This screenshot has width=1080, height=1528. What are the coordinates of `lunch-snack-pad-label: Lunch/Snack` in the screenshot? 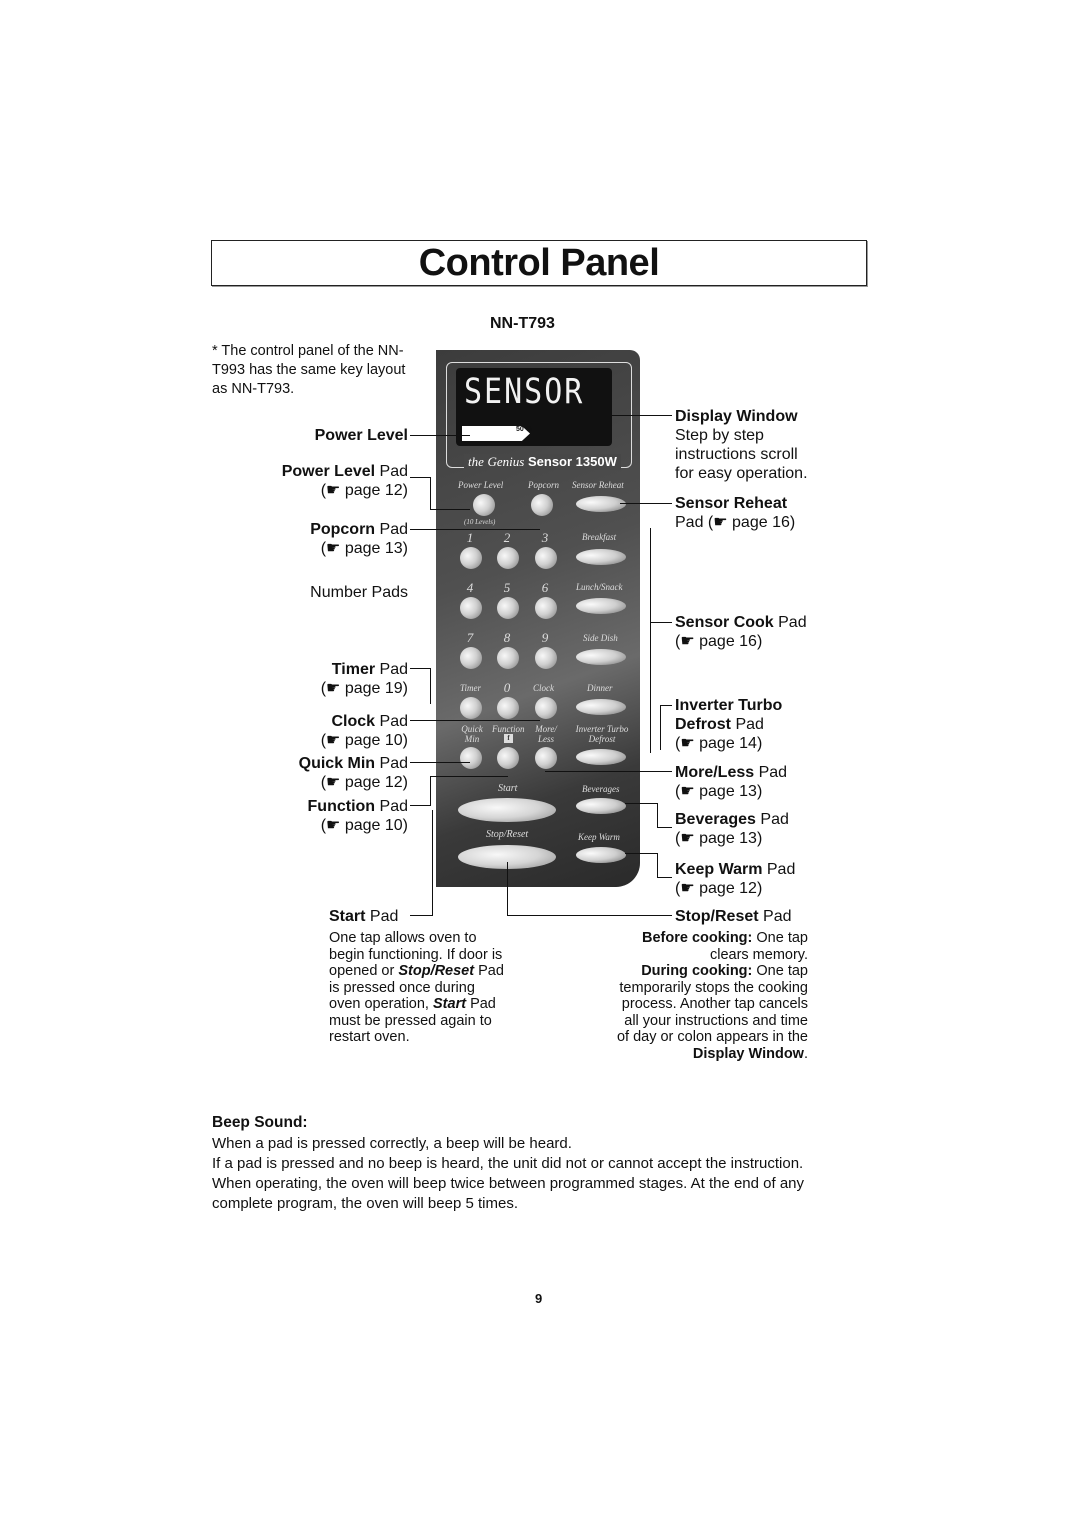 It's located at (599, 587).